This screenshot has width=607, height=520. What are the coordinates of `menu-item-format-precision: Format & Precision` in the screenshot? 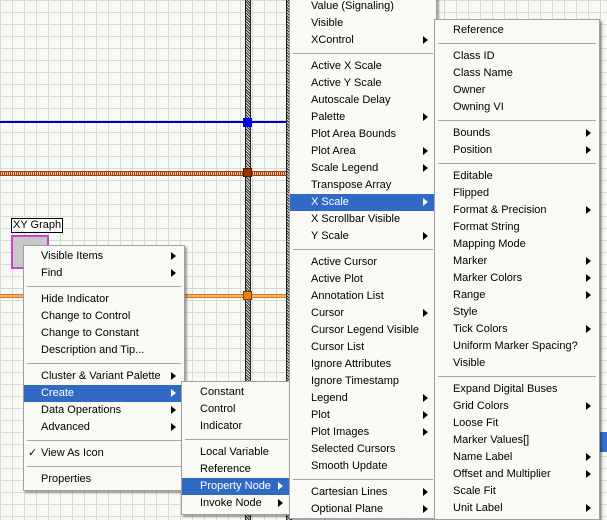 It's located at (517, 210).